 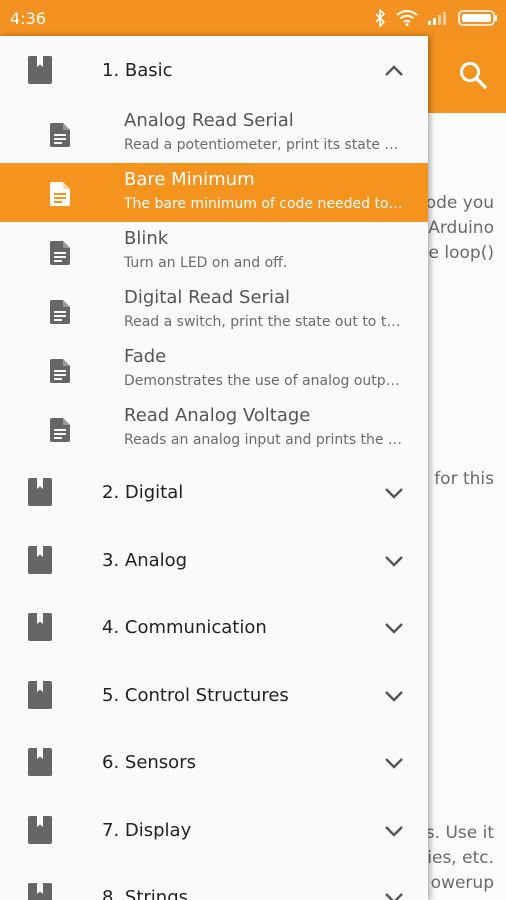 What do you see at coordinates (195, 695) in the screenshot?
I see `category-label: 5. Control Structures` at bounding box center [195, 695].